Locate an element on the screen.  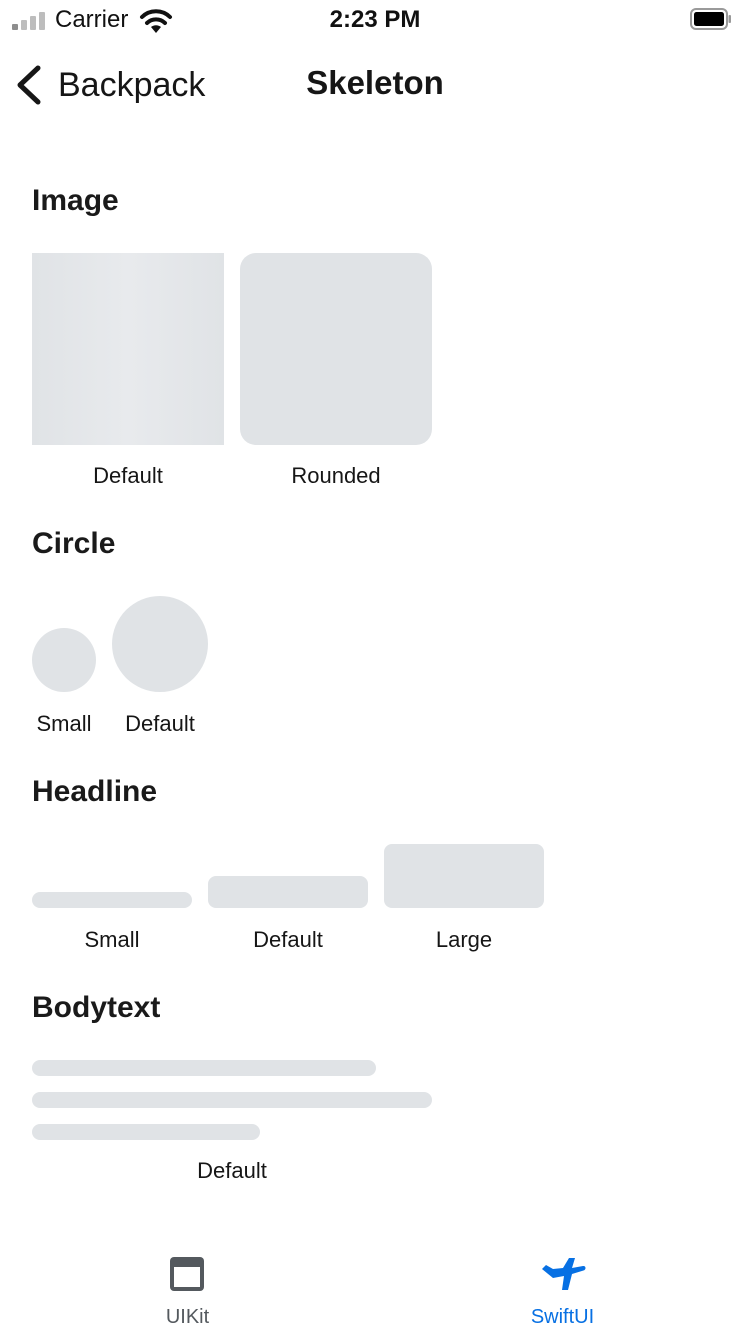
headline-default-label: Default is located at coordinates (288, 939).